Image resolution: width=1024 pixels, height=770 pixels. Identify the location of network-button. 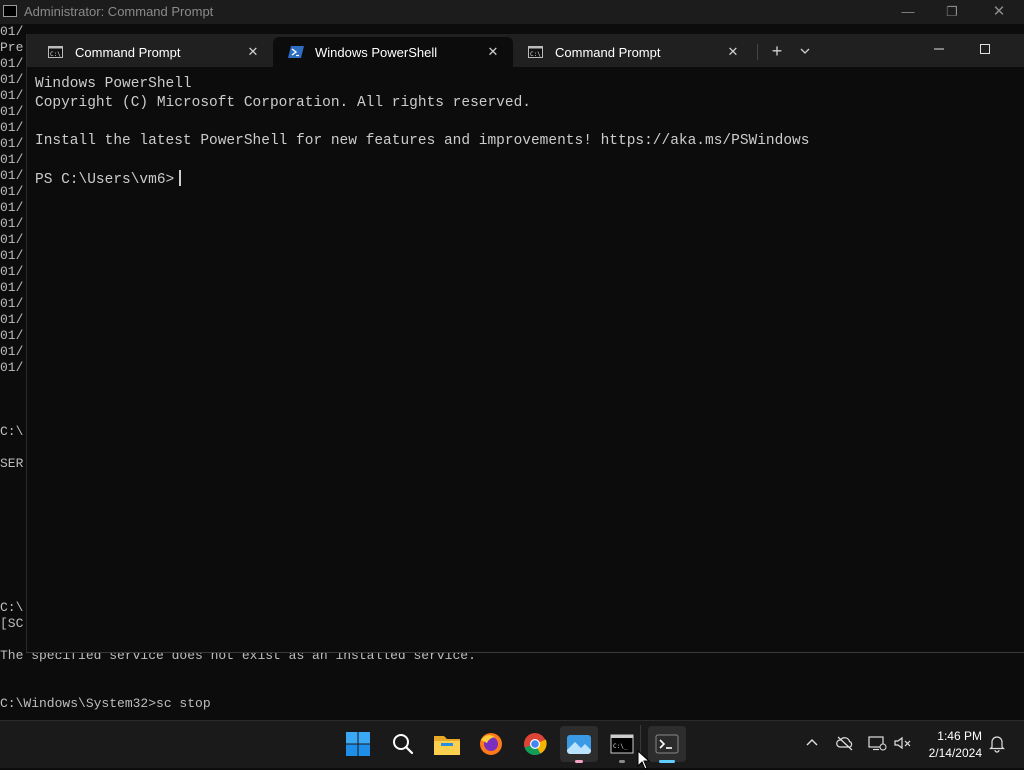
(877, 745).